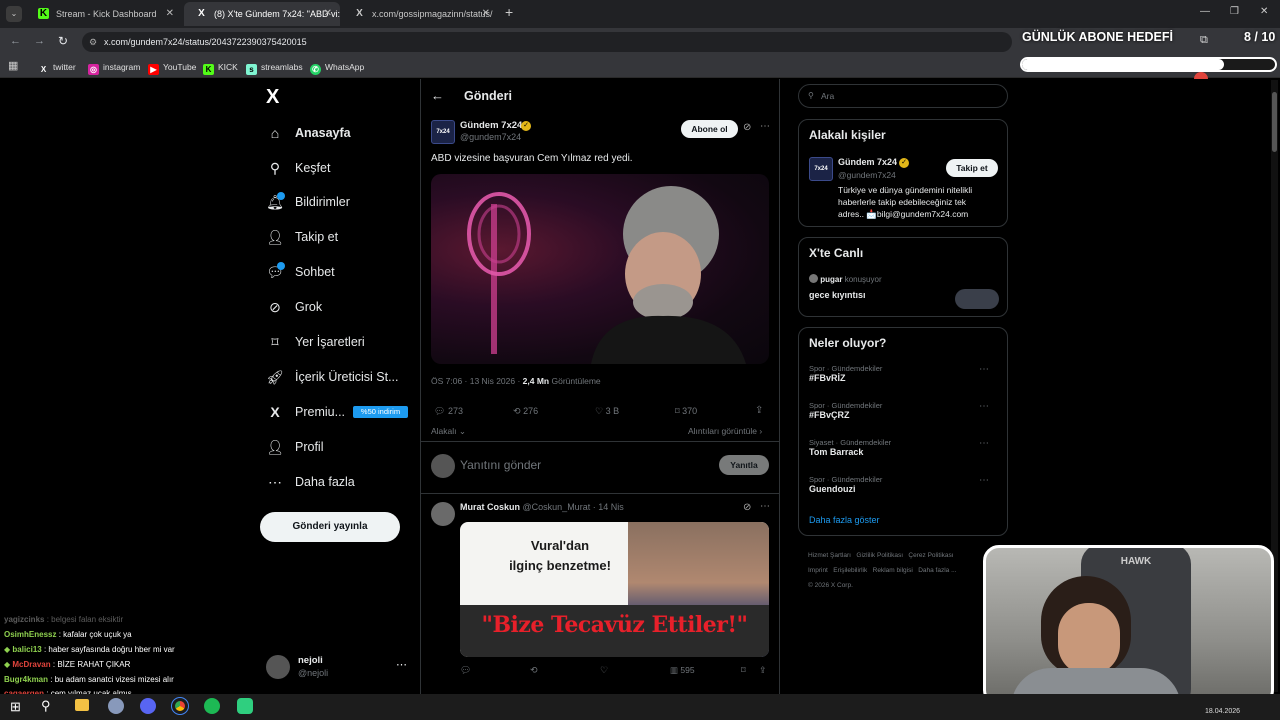 This screenshot has width=1280, height=720. What do you see at coordinates (298, 168) in the screenshot?
I see `nav-explore: ⚲ Keşfet` at bounding box center [298, 168].